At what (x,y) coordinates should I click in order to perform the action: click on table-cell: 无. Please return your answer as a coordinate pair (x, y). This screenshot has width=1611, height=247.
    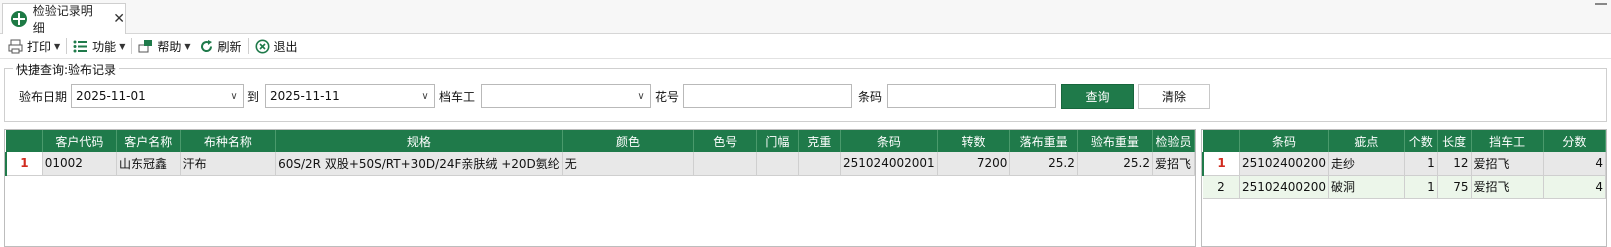
    Looking at the image, I should click on (628, 164).